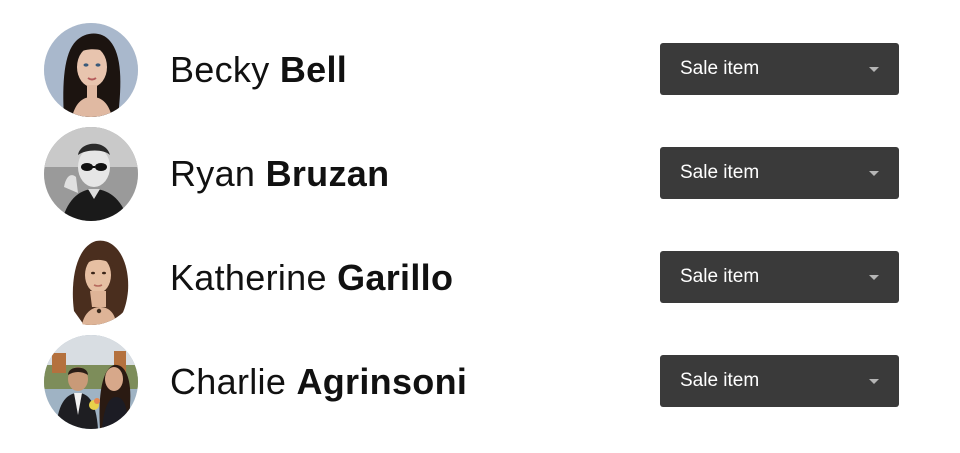 The width and height of the screenshot is (960, 453). I want to click on person-name: Becky Bell, so click(258, 70).